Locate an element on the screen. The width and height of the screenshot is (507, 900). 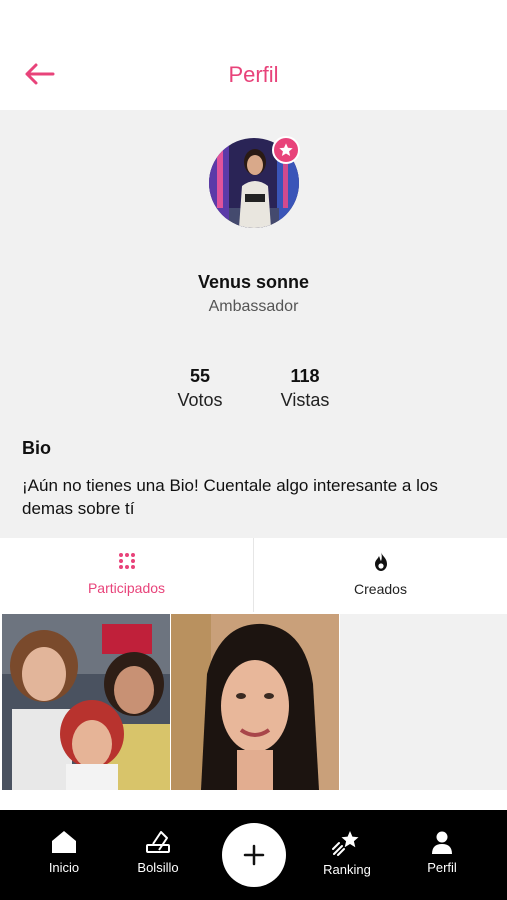
ambassador-badge is located at coordinates (286, 150).